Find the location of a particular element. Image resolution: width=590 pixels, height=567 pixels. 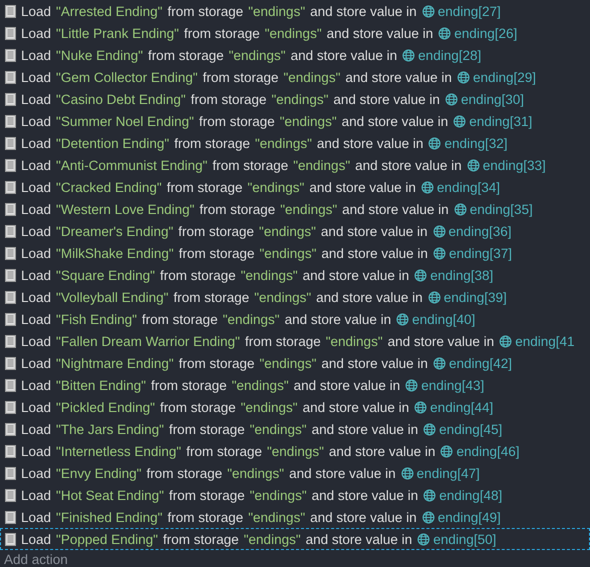

variable-name: ending[31] is located at coordinates (500, 121).